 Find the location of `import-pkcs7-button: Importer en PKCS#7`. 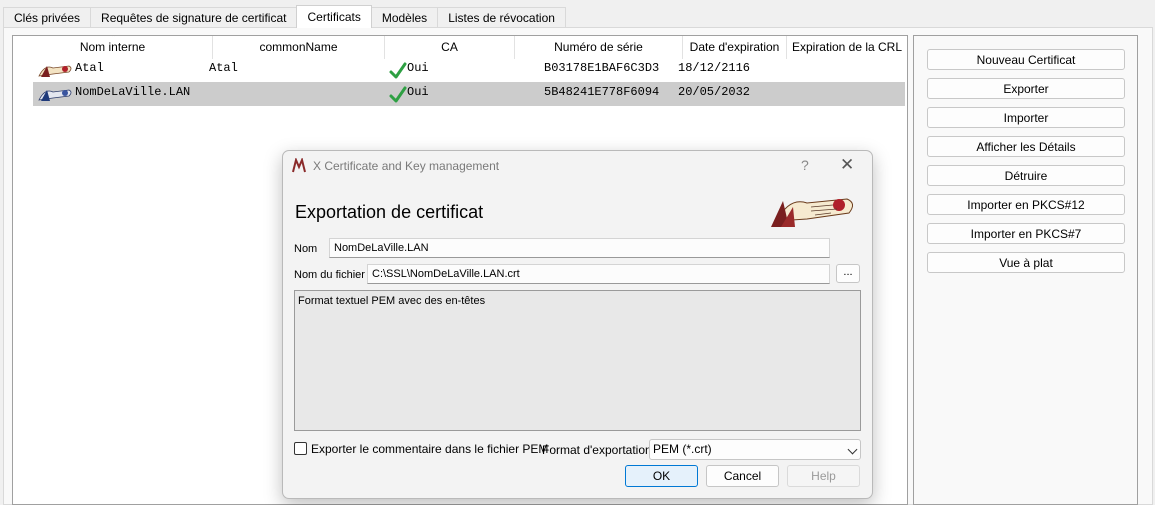

import-pkcs7-button: Importer en PKCS#7 is located at coordinates (1026, 233).